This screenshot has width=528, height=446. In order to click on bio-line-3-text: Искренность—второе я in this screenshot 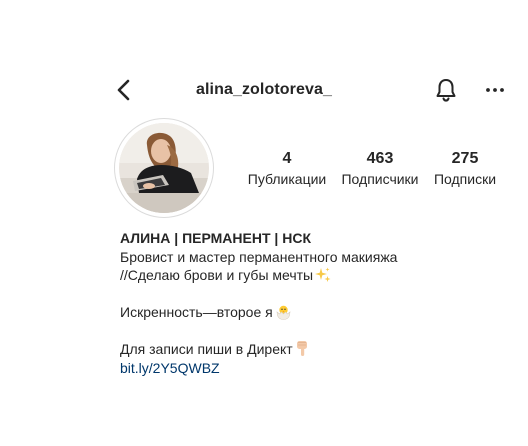, I will do `click(196, 312)`.